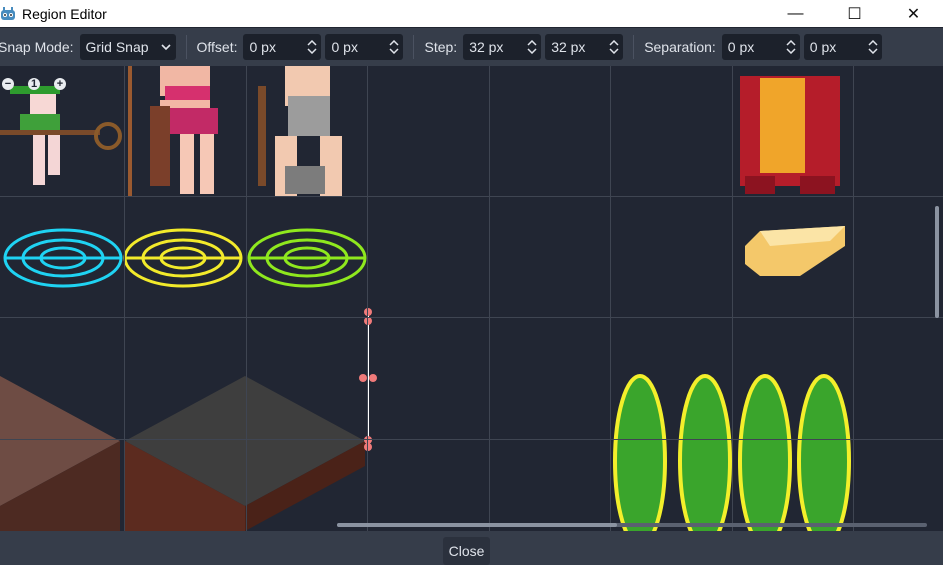 The width and height of the screenshot is (943, 565). I want to click on minimize-button: —, so click(795, 13).